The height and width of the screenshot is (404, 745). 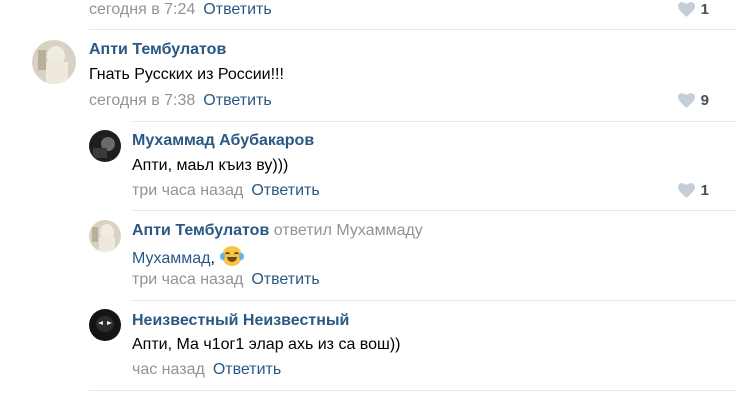 What do you see at coordinates (142, 9) in the screenshot?
I see `comment-time: сегодня в 7:24` at bounding box center [142, 9].